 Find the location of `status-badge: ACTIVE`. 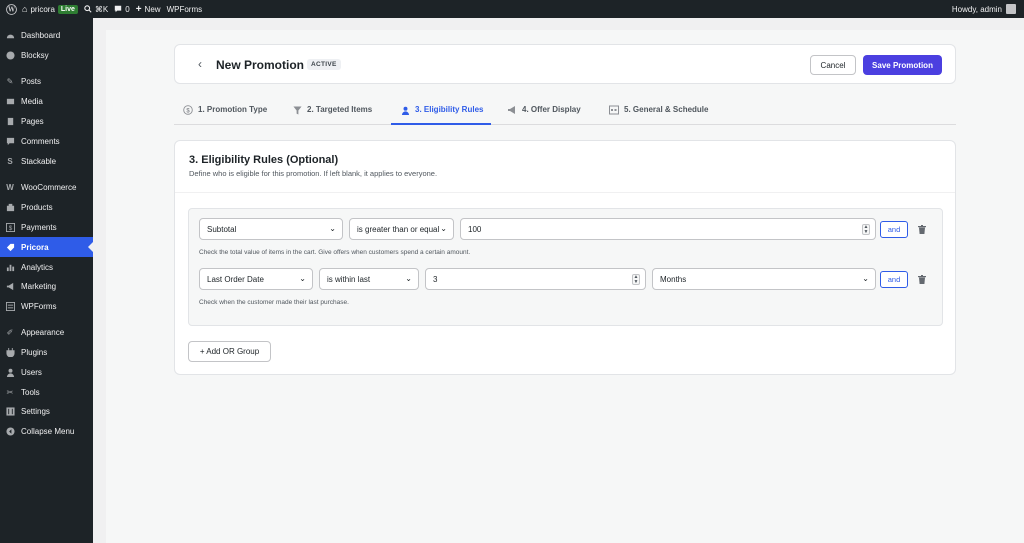

status-badge: ACTIVE is located at coordinates (324, 64).